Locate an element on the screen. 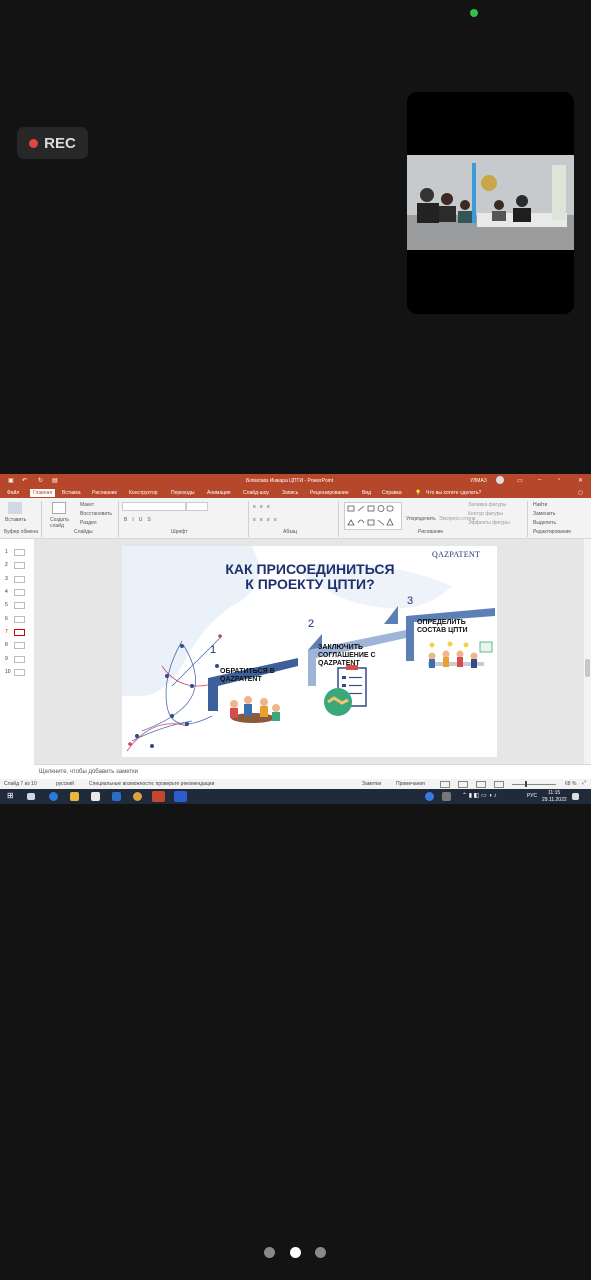 This screenshot has height=1280, width=591. save-icon: ▣ is located at coordinates (11, 480).